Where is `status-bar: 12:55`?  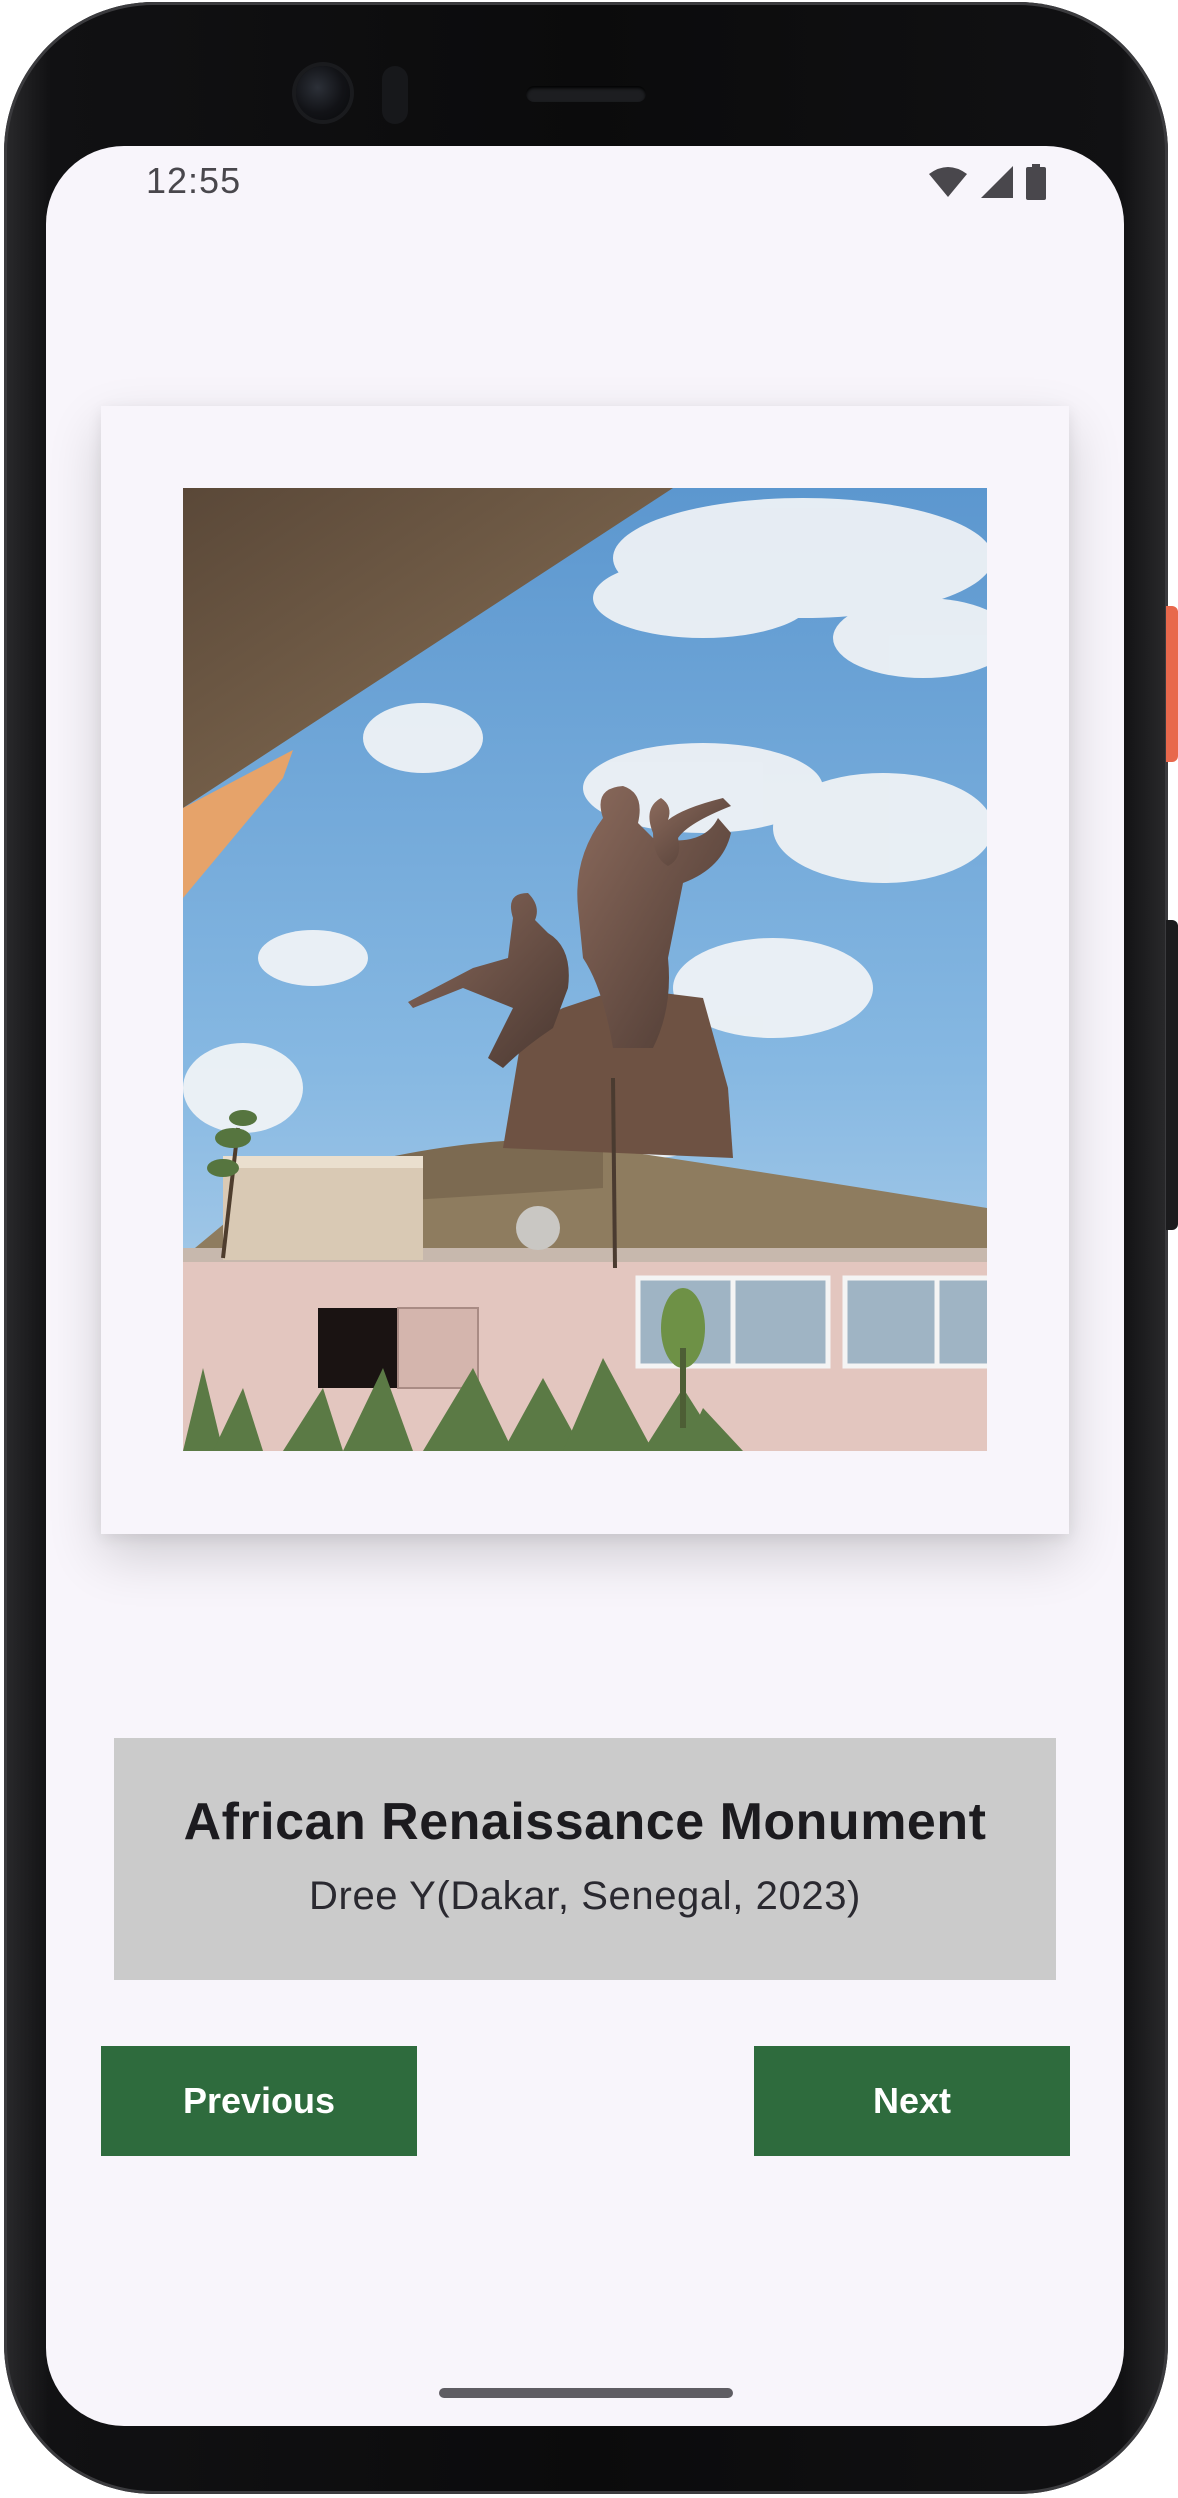
status-bar: 12:55 is located at coordinates (585, 178).